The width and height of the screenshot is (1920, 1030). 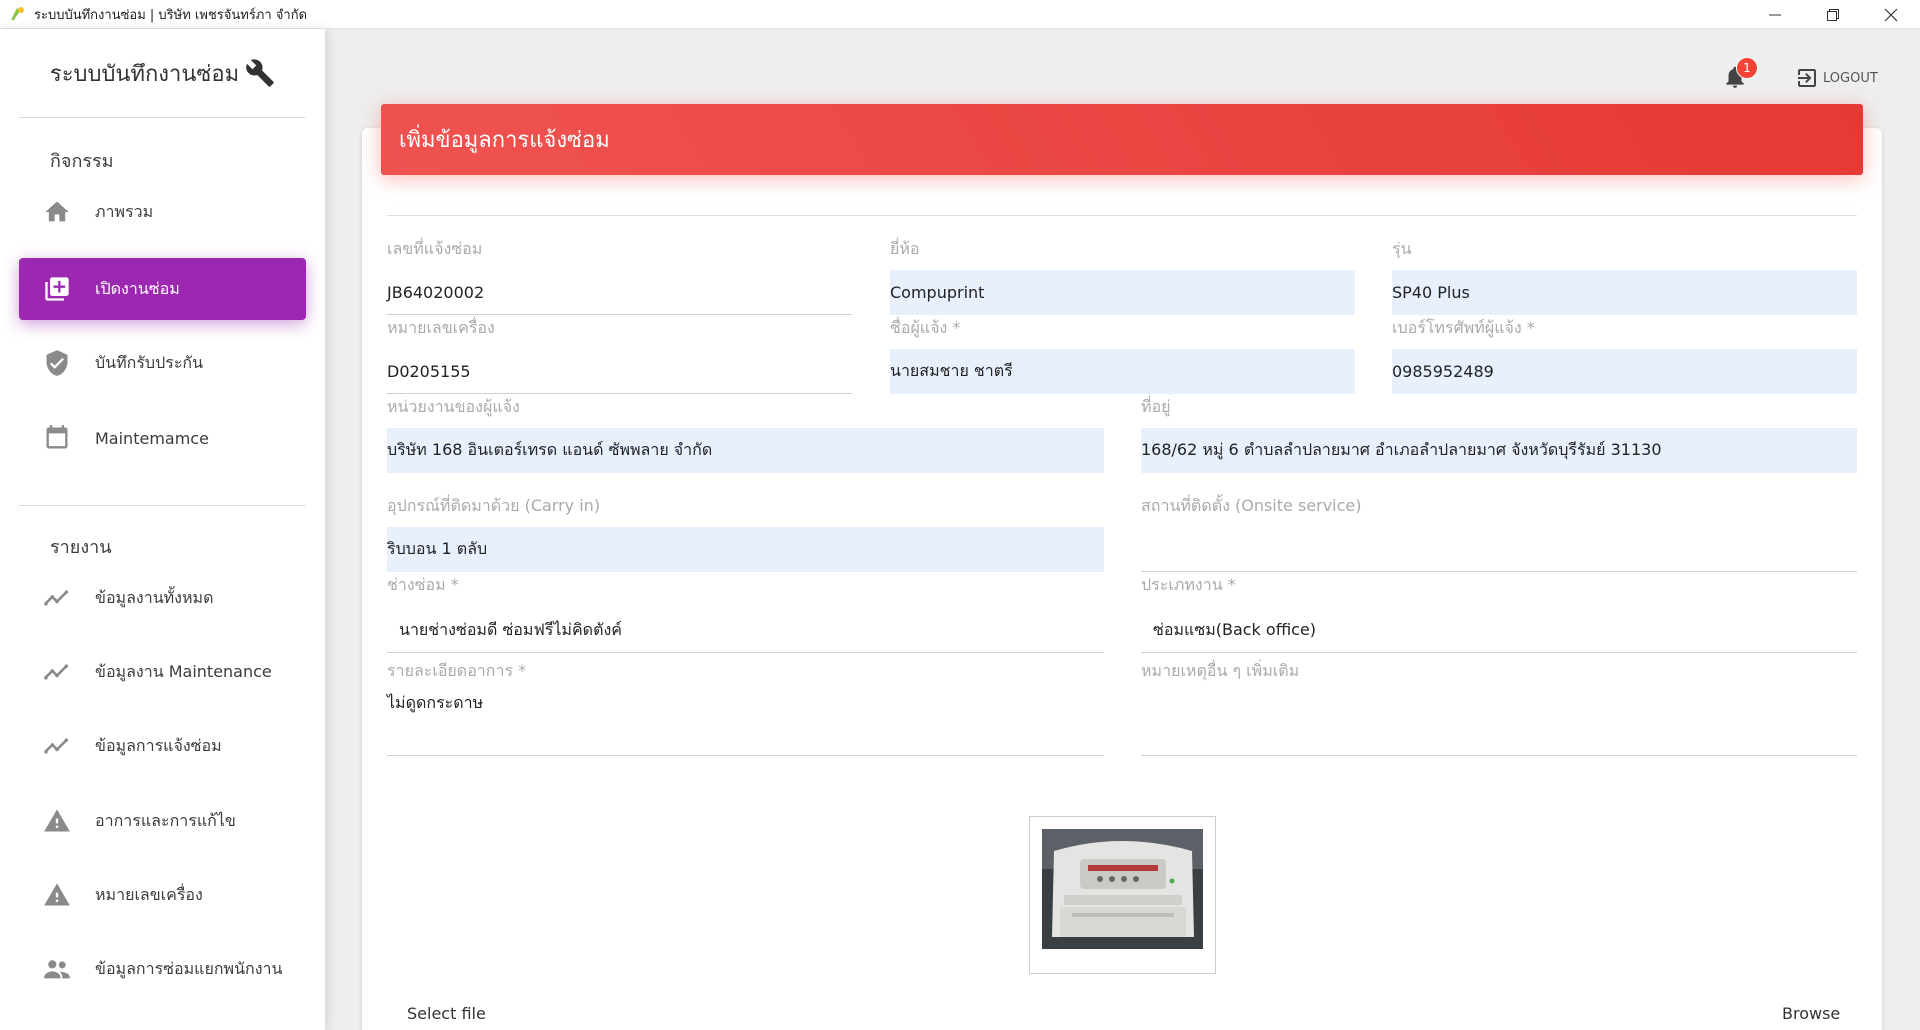 I want to click on brand-title: ระบบบันทึกงานซ่อม, so click(x=144, y=74).